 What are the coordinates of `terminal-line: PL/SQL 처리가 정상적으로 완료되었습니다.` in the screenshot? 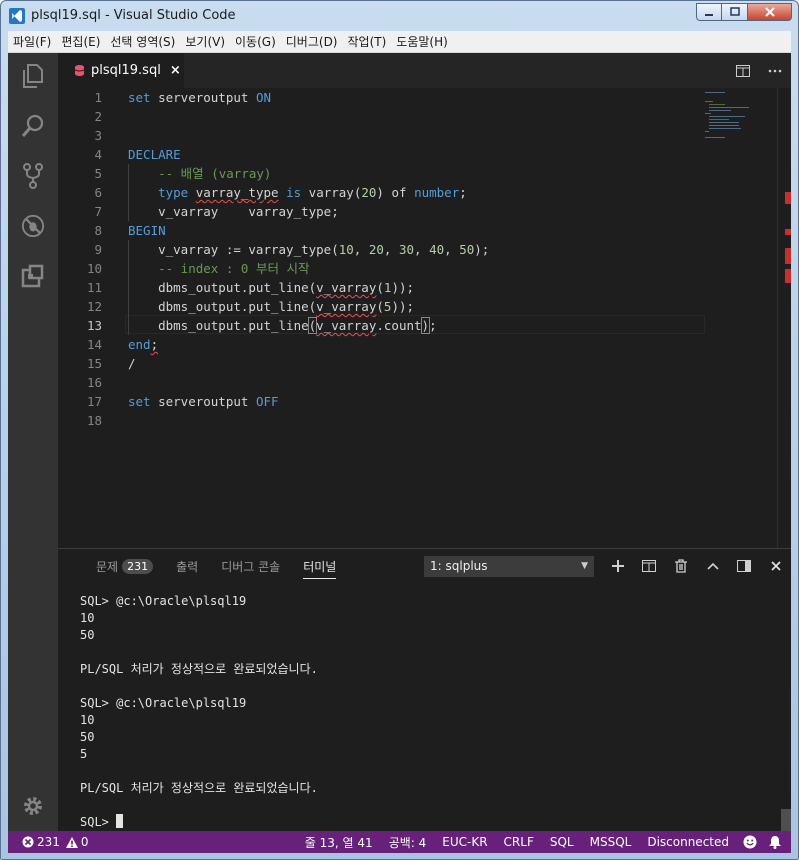 It's located at (199, 788).